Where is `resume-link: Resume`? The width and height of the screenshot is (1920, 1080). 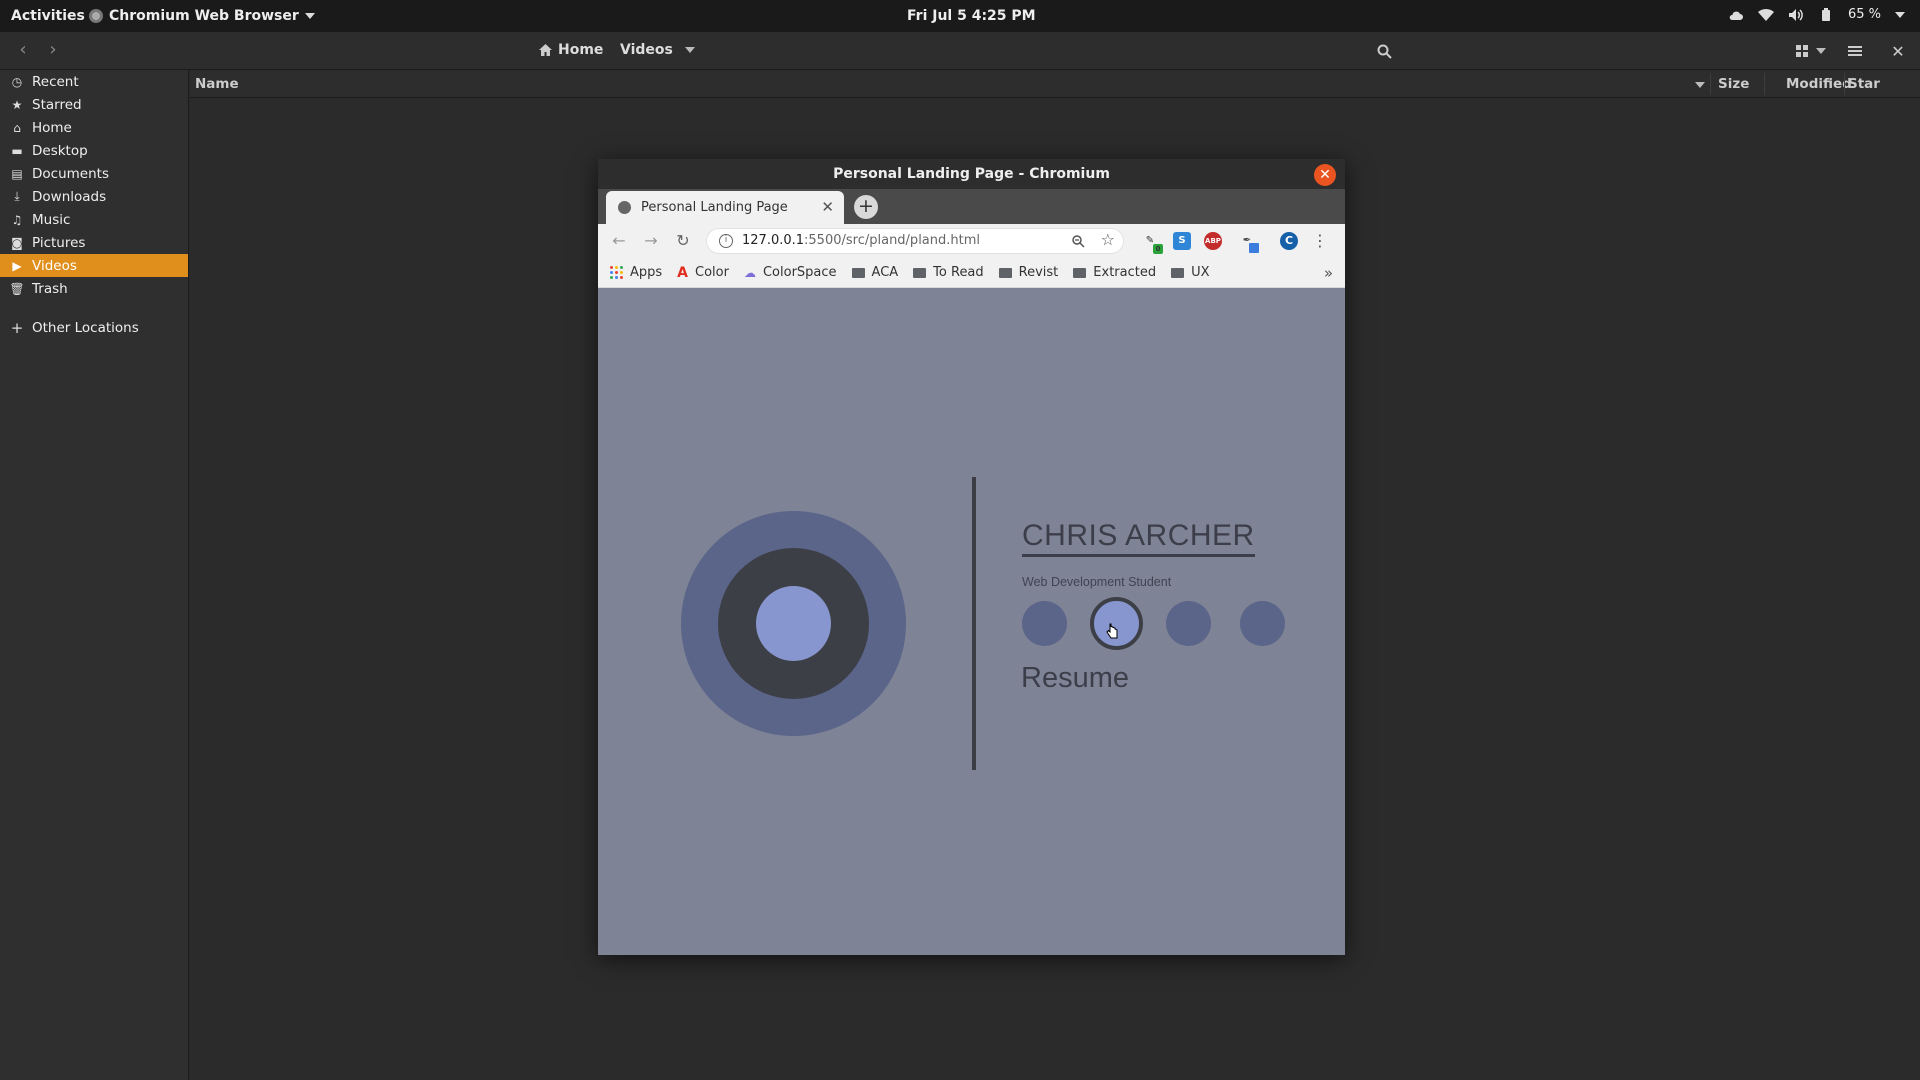
resume-link: Resume is located at coordinates (1075, 678).